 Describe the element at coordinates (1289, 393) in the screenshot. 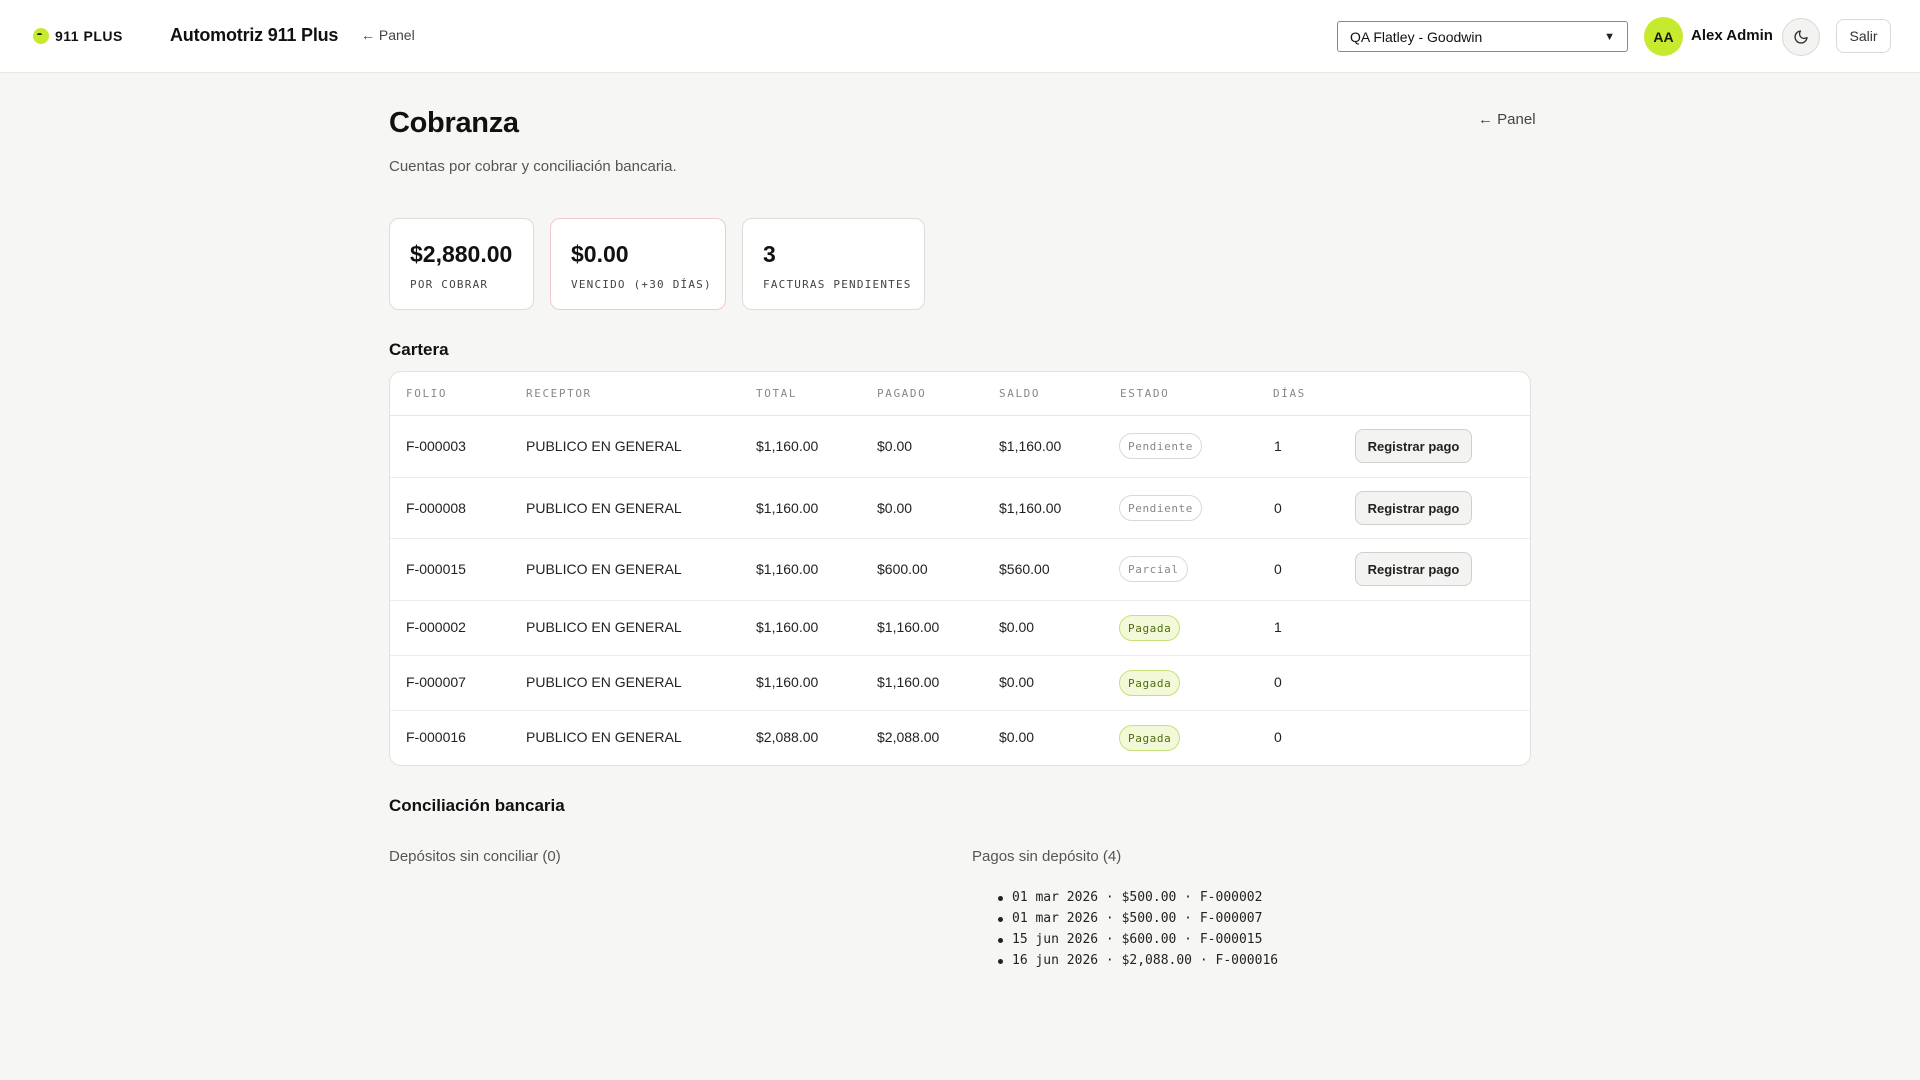

I see `column-header-dias: DÍAS` at that location.